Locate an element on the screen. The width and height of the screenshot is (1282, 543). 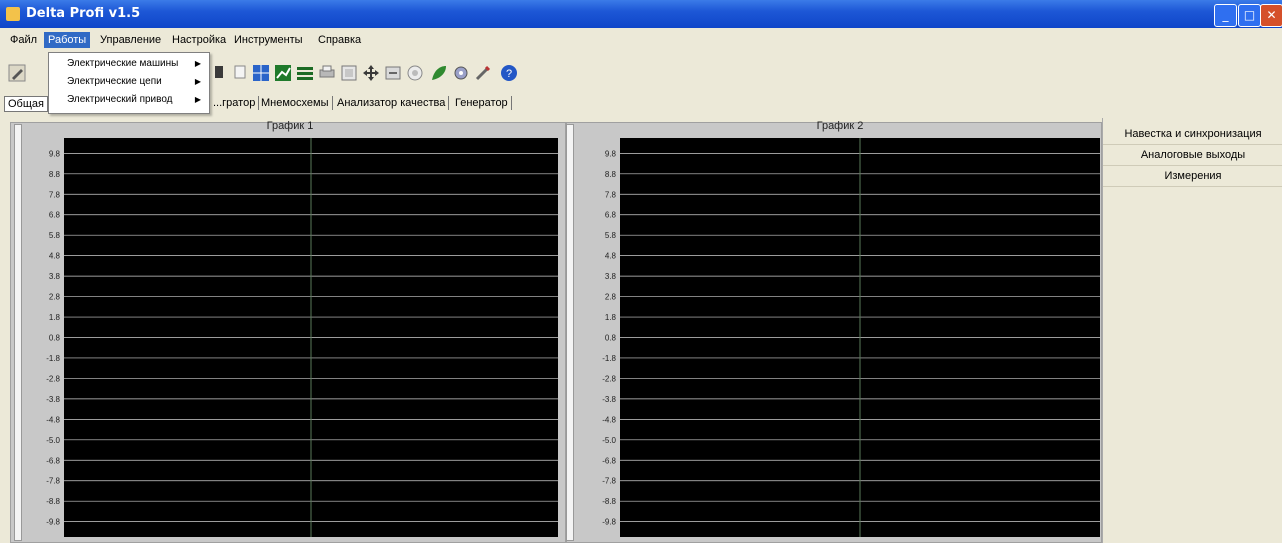
chart-2-scroll-strip is located at coordinates (570, 332).